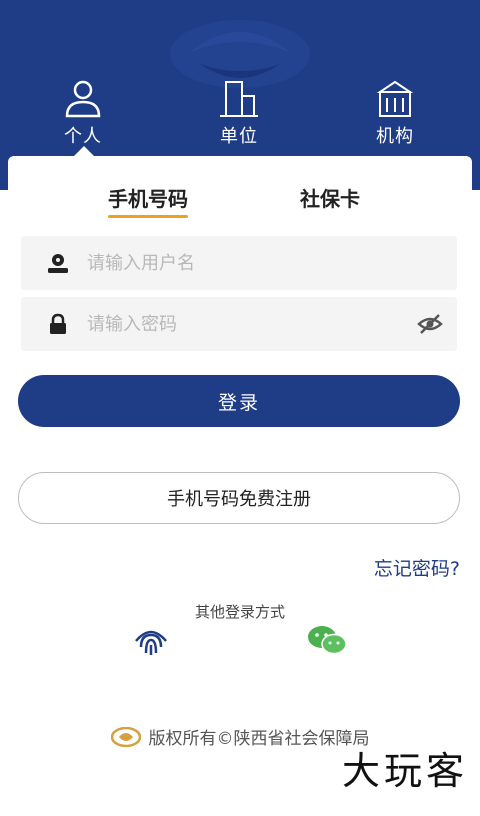 The image size is (480, 816). I want to click on tab-unit: 单位, so click(239, 113).